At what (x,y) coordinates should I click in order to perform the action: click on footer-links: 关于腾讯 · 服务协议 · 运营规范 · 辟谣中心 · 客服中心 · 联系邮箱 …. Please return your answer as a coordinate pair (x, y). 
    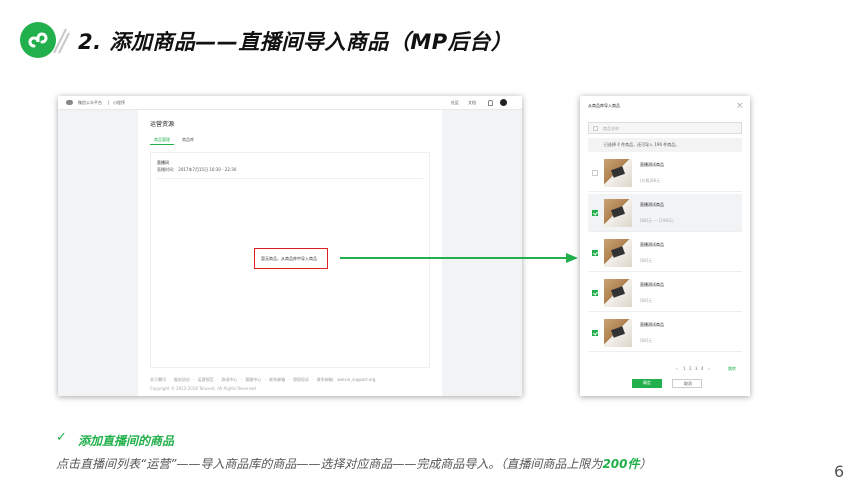
    Looking at the image, I should click on (263, 379).